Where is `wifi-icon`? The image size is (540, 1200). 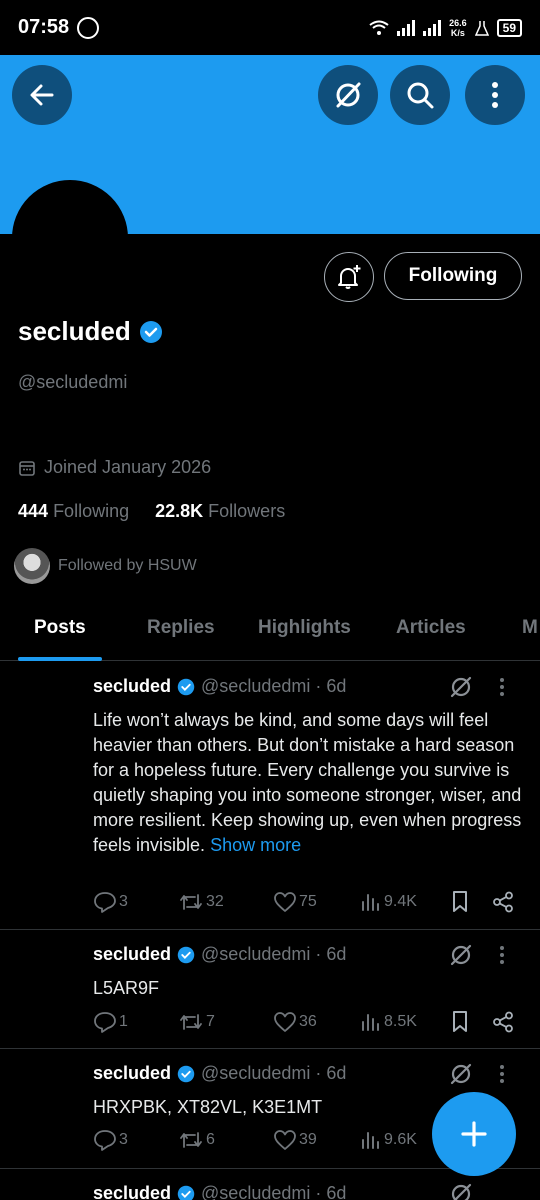
wifi-icon is located at coordinates (379, 27).